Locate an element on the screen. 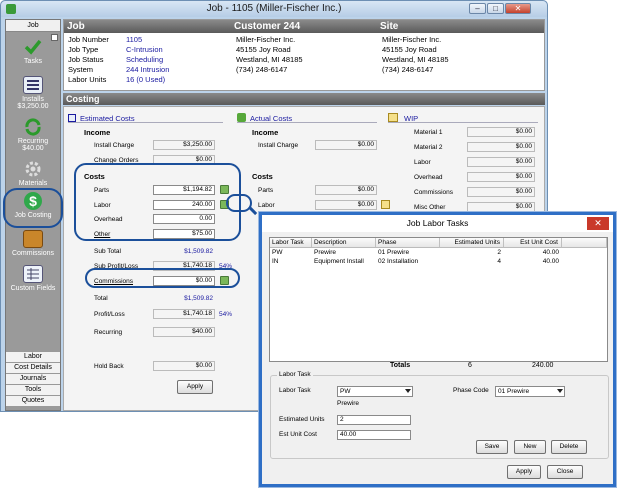  site-column-title: Site is located at coordinates (389, 26).